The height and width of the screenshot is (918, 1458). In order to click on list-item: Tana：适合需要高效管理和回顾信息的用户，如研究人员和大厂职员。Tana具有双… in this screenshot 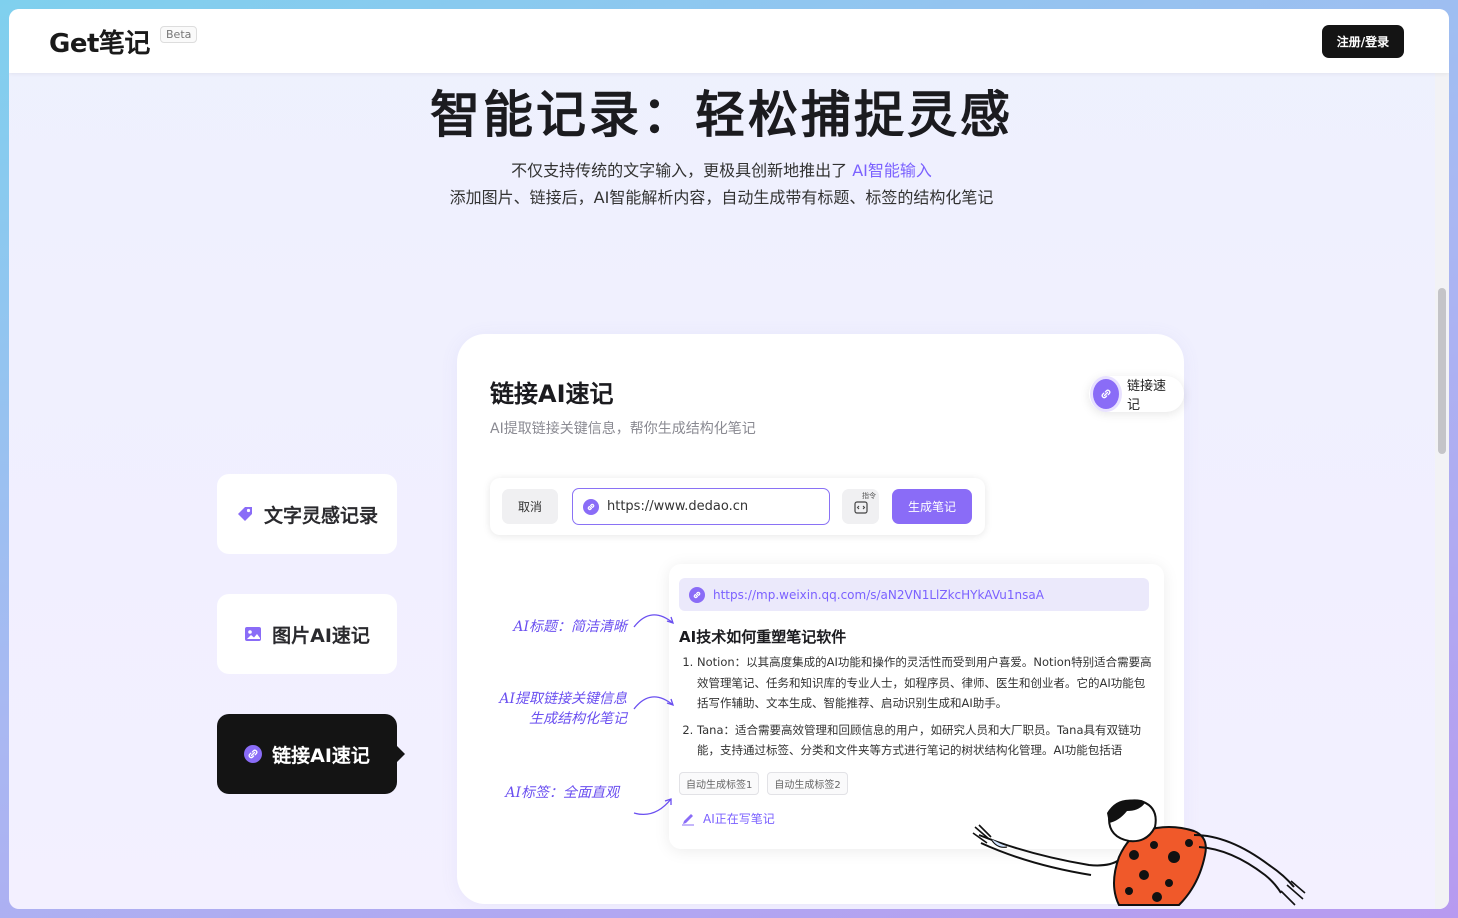, I will do `click(925, 740)`.